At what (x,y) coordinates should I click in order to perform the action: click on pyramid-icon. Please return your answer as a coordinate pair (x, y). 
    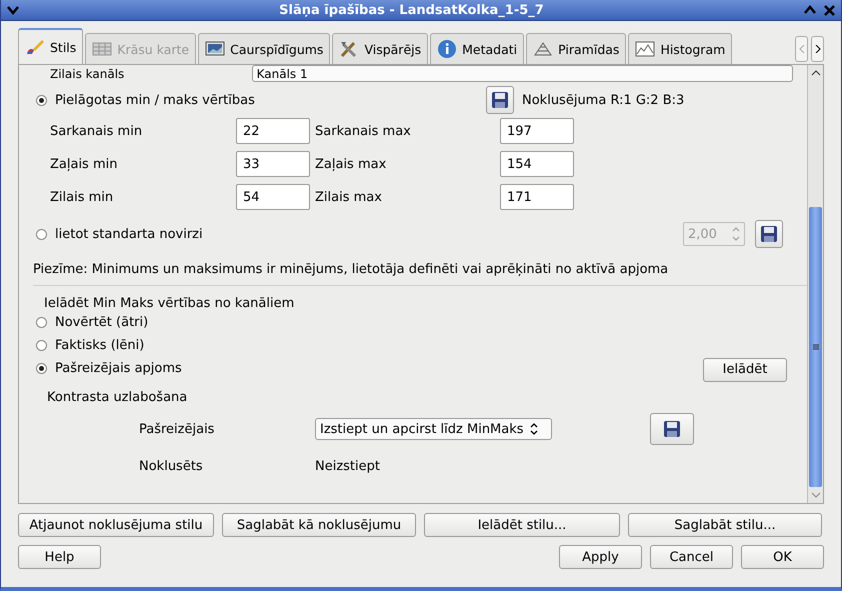
    Looking at the image, I should click on (543, 49).